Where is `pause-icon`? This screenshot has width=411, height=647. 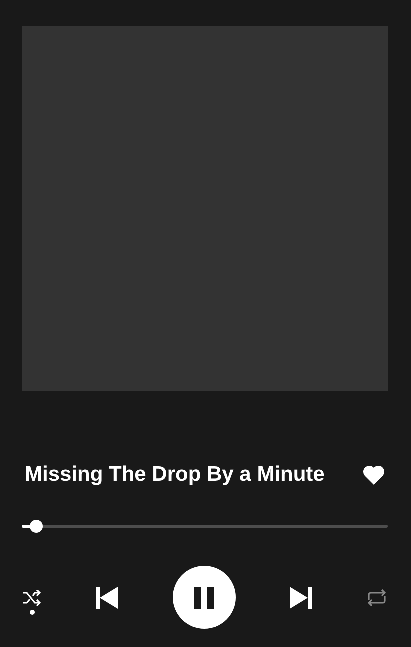 pause-icon is located at coordinates (204, 598).